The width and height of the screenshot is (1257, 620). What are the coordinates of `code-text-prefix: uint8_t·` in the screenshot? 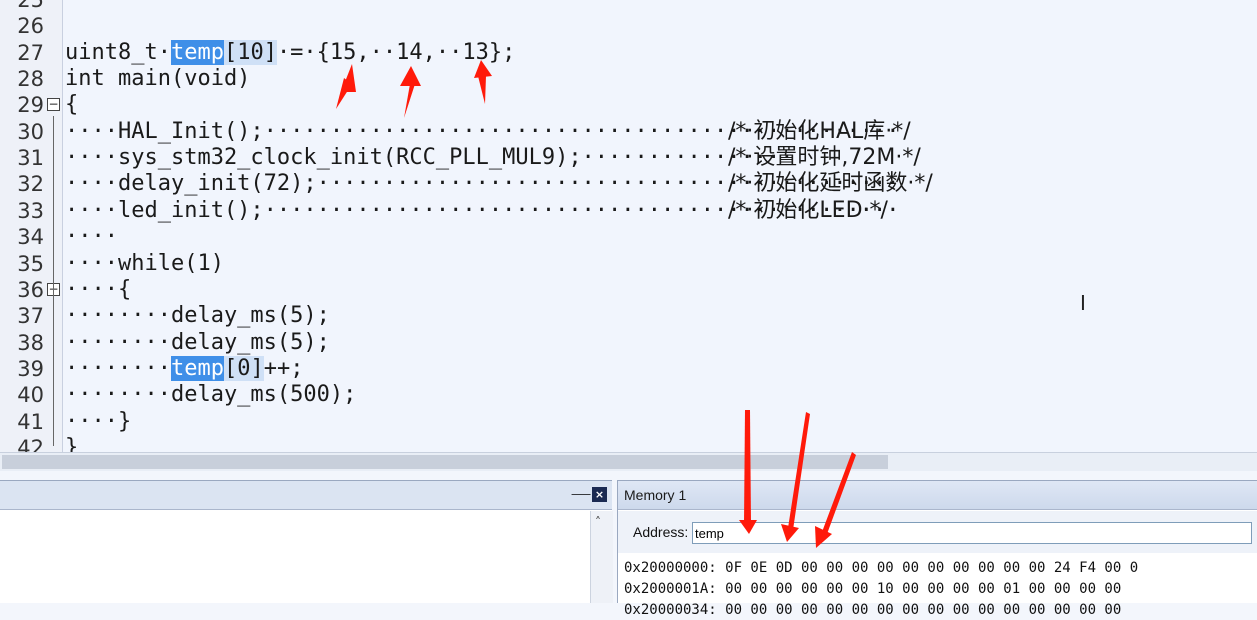 It's located at (118, 52).